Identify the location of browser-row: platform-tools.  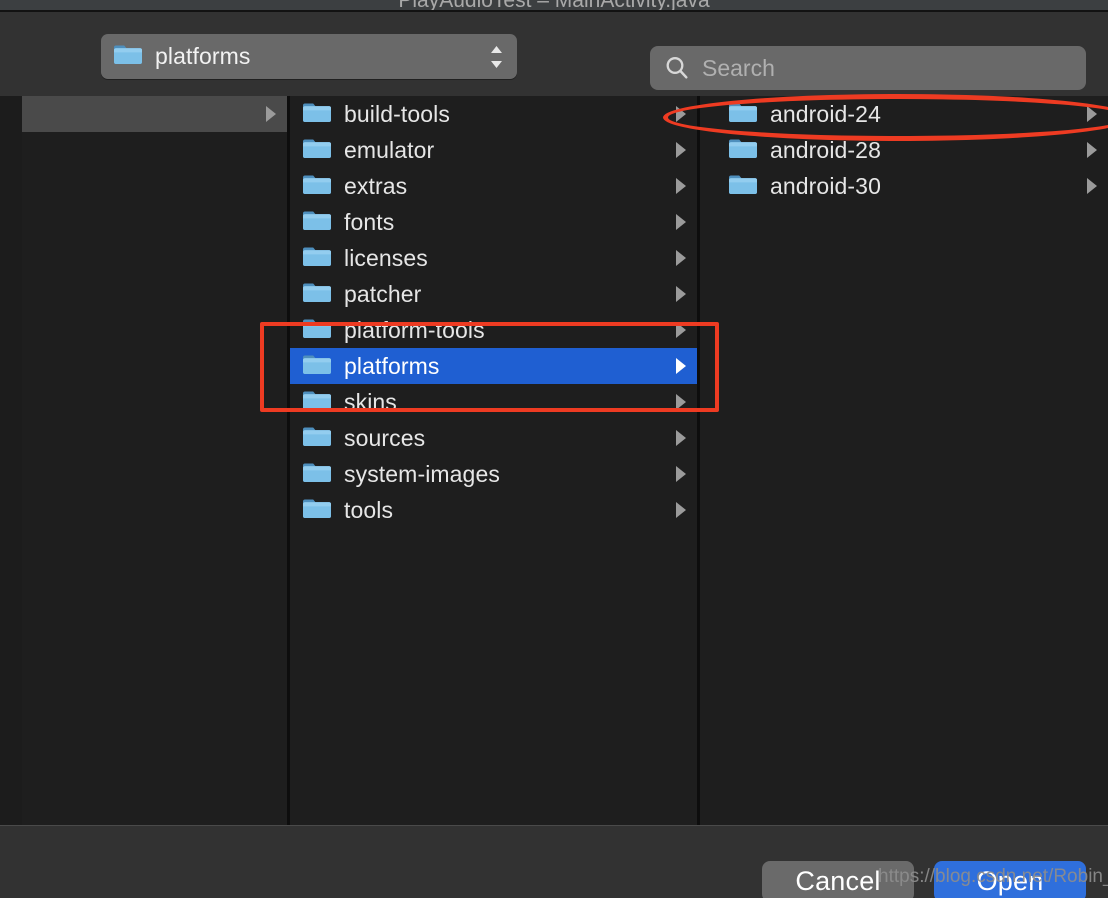
(493, 330).